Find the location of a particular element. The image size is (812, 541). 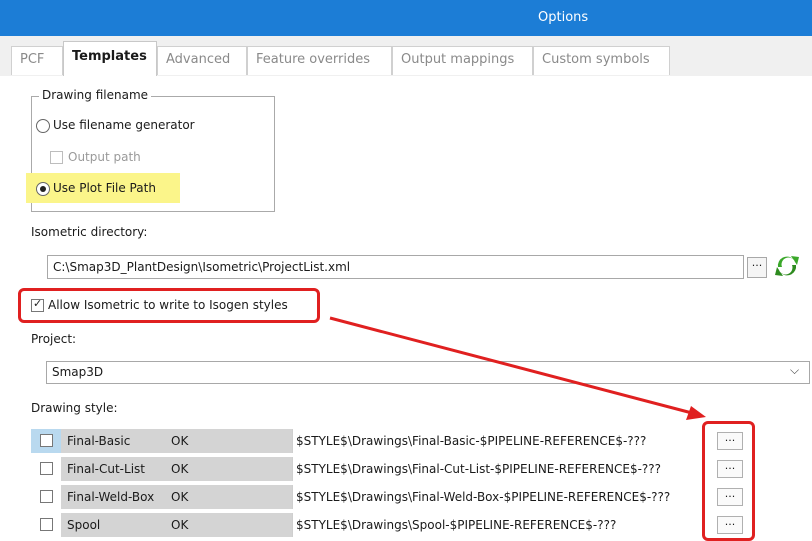

annotation-arrow-icon is located at coordinates (517, 368).